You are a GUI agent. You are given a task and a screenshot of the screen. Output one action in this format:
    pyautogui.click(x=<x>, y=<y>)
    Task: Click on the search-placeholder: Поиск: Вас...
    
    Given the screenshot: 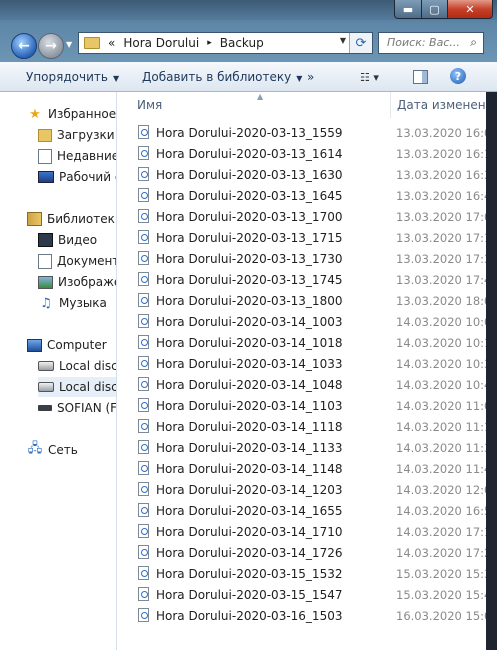 What is the action you would take?
    pyautogui.click(x=423, y=42)
    